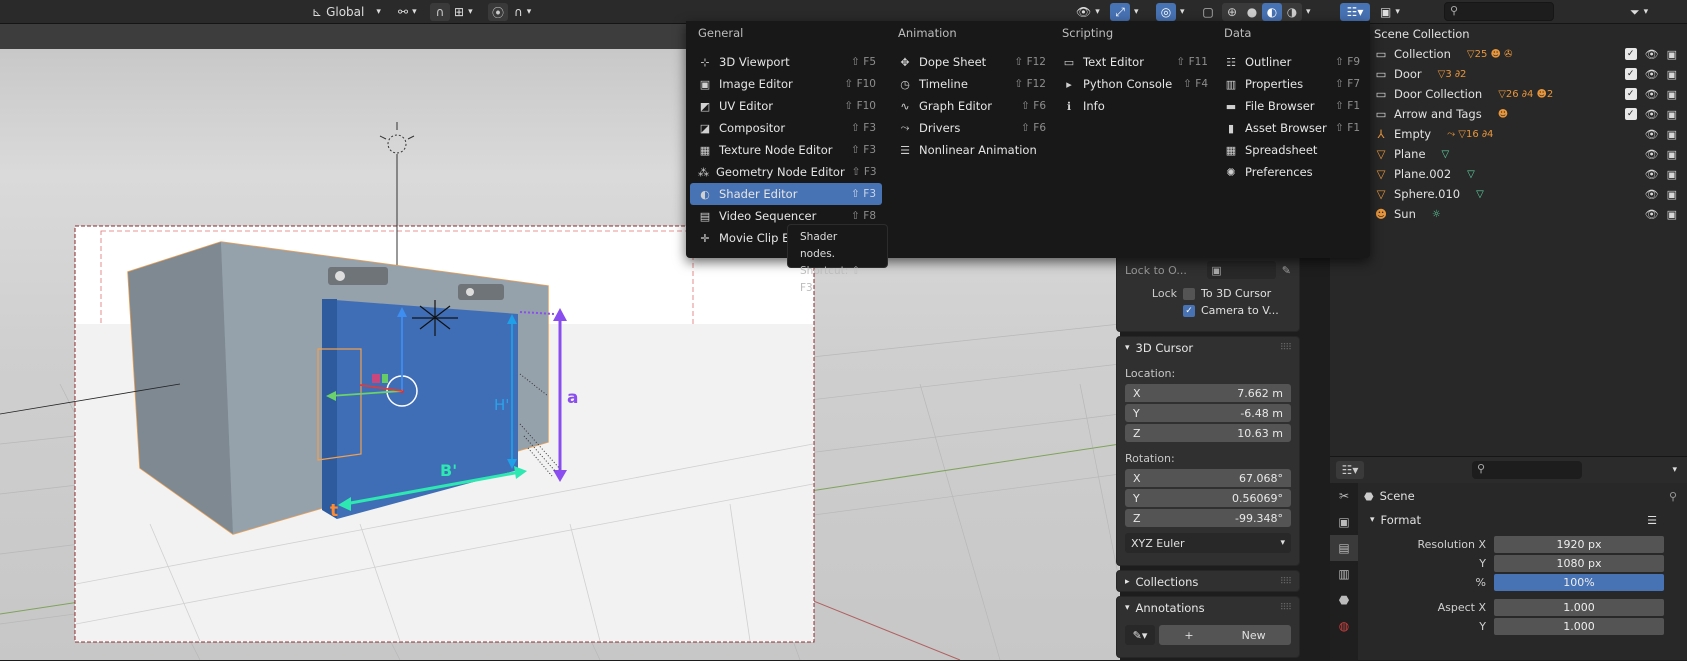 Image resolution: width=1687 pixels, height=661 pixels. I want to click on menu-item-graph-editor: ∿ Graph Editor ⇧ F6, so click(971, 106).